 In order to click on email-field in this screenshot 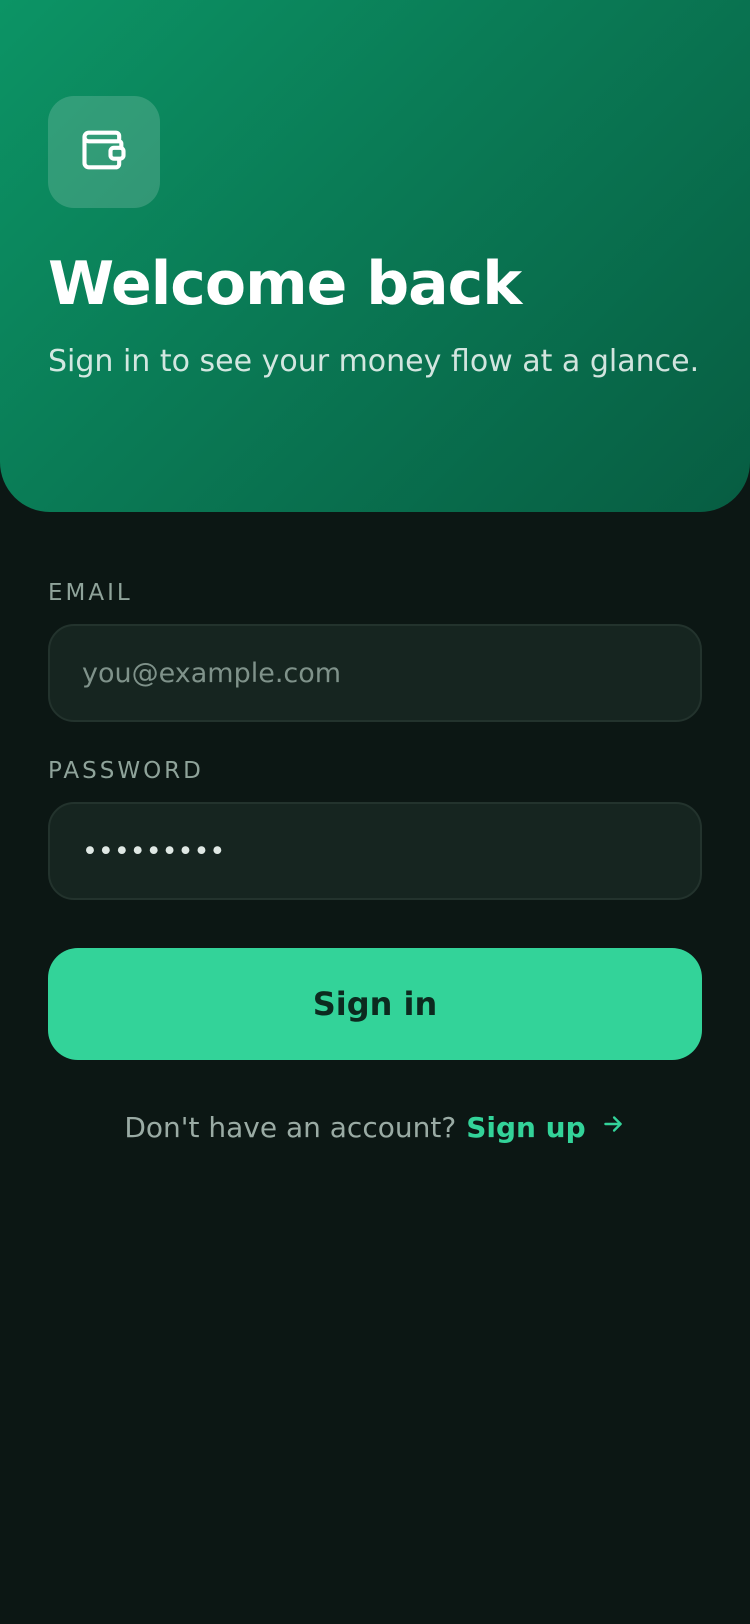, I will do `click(391, 673)`.